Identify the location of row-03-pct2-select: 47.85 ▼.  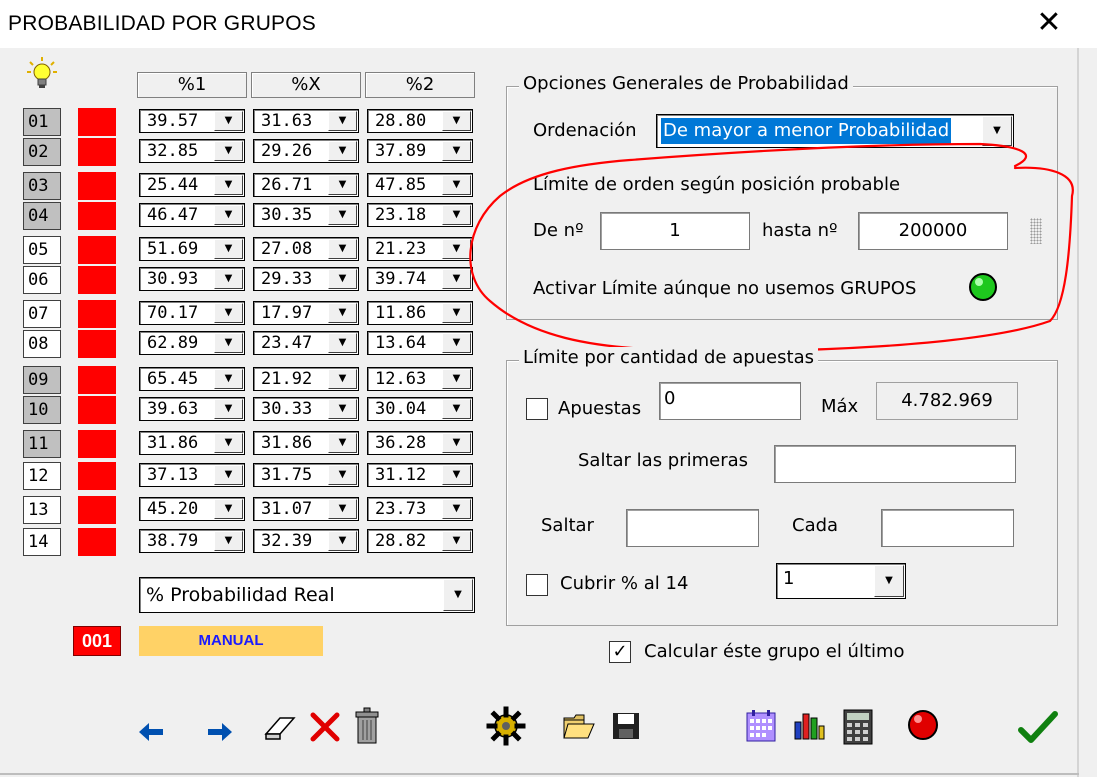
(420, 185).